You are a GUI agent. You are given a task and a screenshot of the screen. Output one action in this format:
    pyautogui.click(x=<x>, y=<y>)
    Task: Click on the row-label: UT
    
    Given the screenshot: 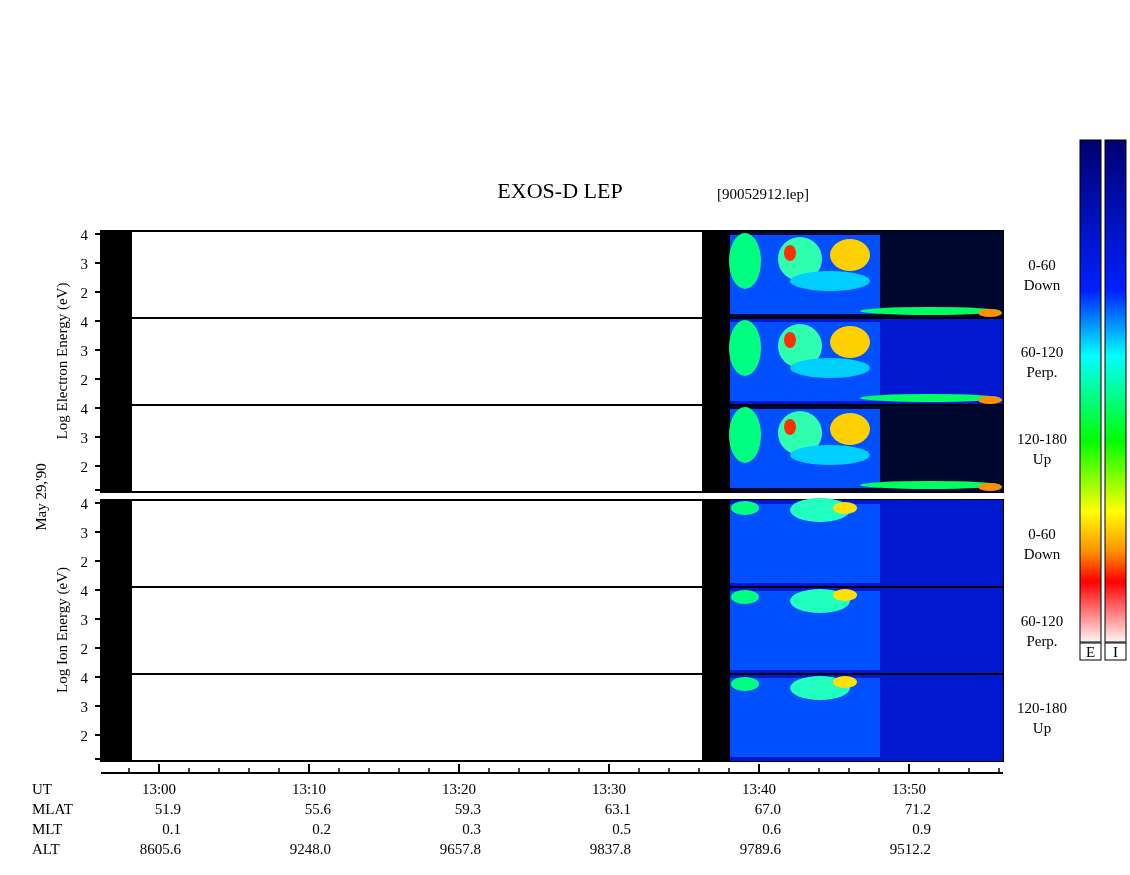 What is the action you would take?
    pyautogui.click(x=42, y=789)
    